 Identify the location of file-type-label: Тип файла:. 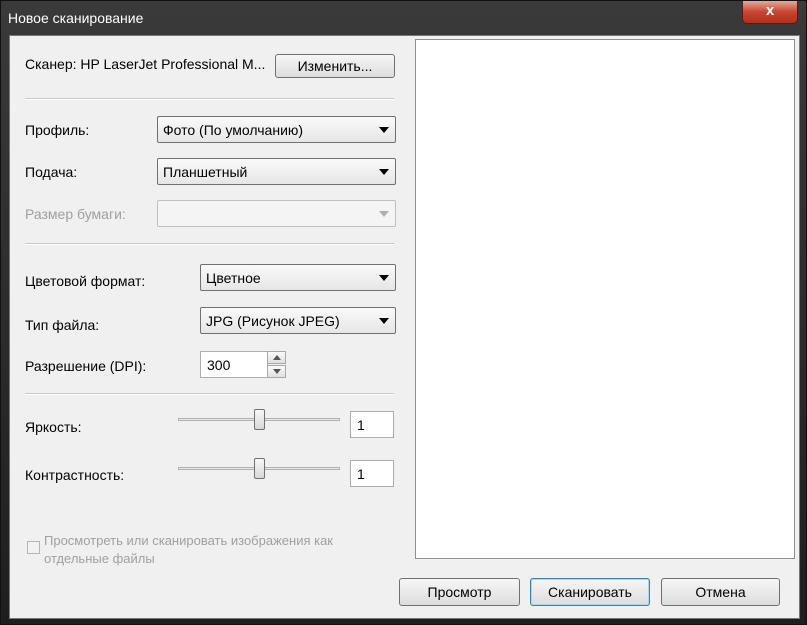
(62, 325).